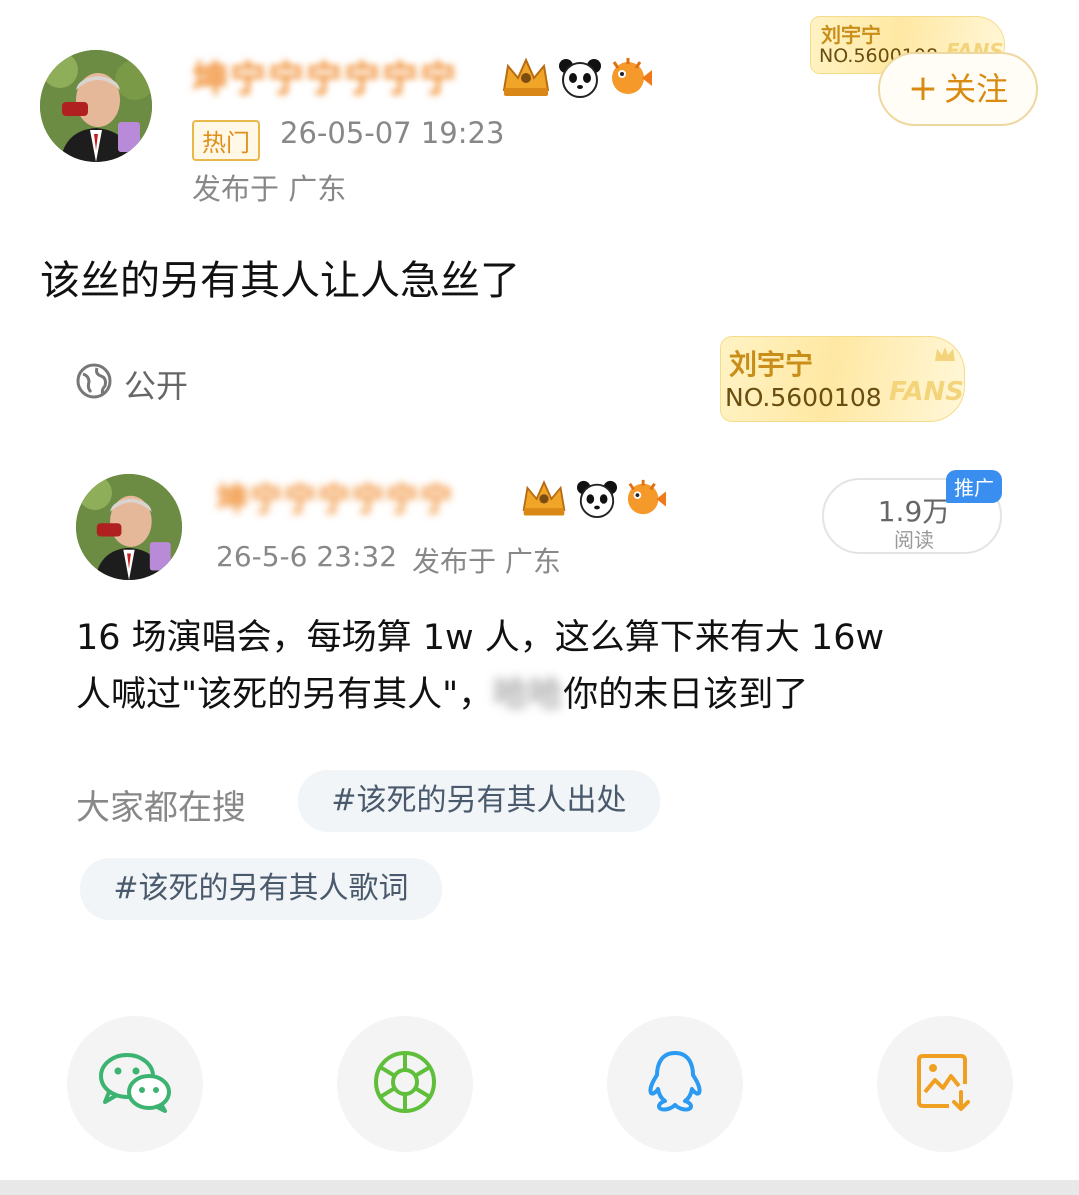  I want to click on visibility-label: 公开, so click(156, 386).